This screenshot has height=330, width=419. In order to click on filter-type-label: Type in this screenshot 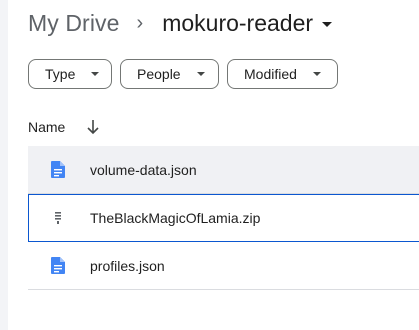, I will do `click(60, 74)`.